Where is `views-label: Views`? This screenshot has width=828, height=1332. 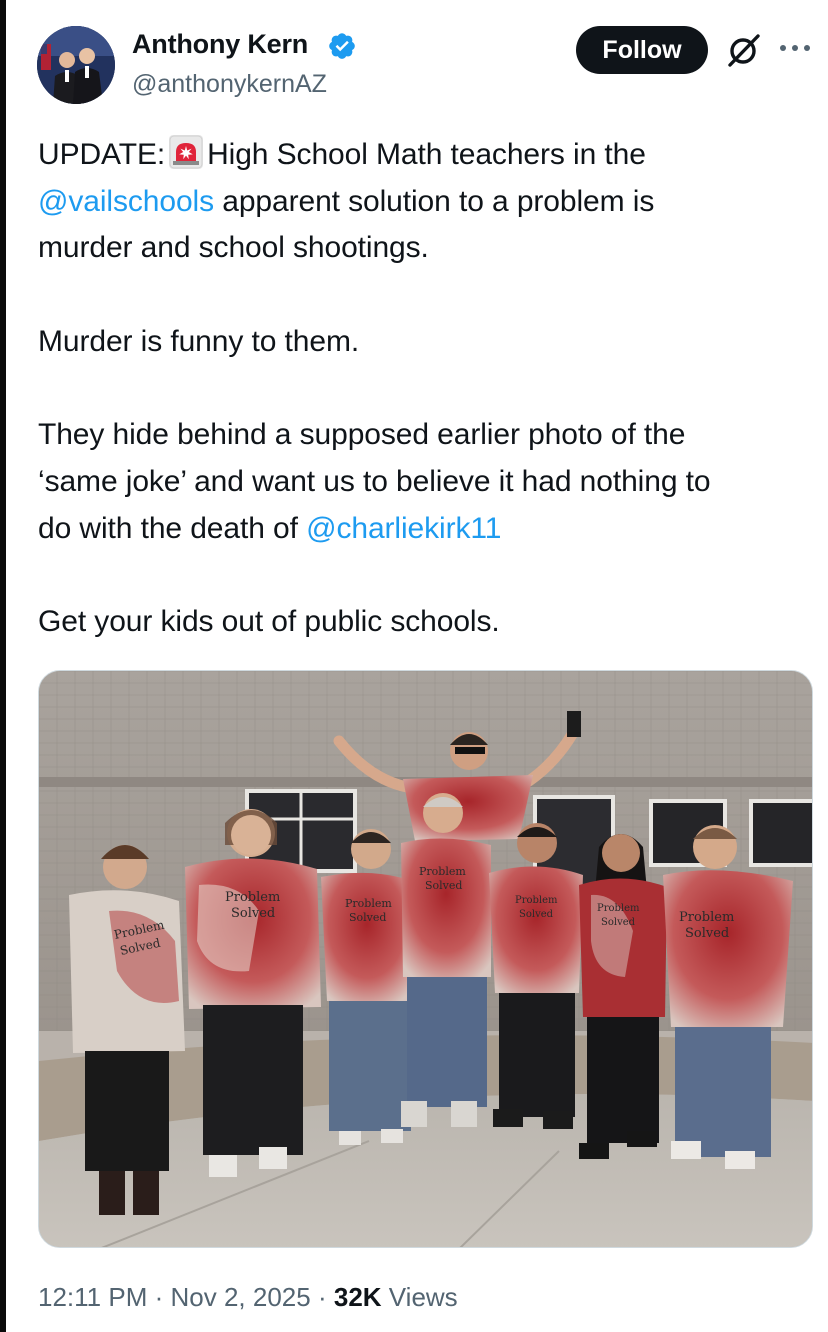
views-label: Views is located at coordinates (423, 1297).